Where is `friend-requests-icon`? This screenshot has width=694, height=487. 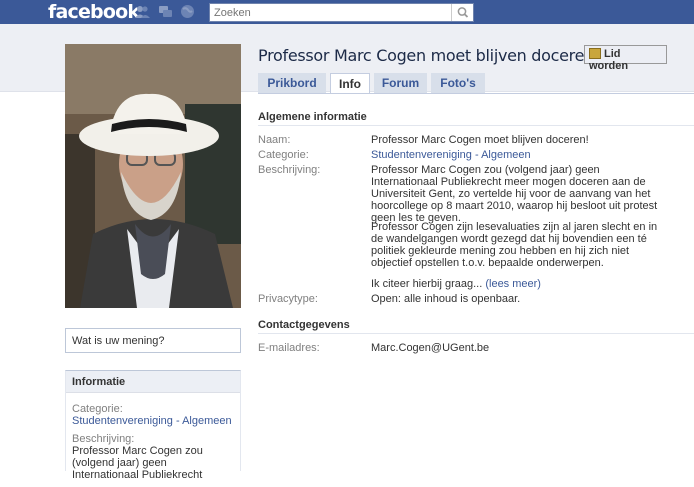
friend-requests-icon is located at coordinates (142, 11).